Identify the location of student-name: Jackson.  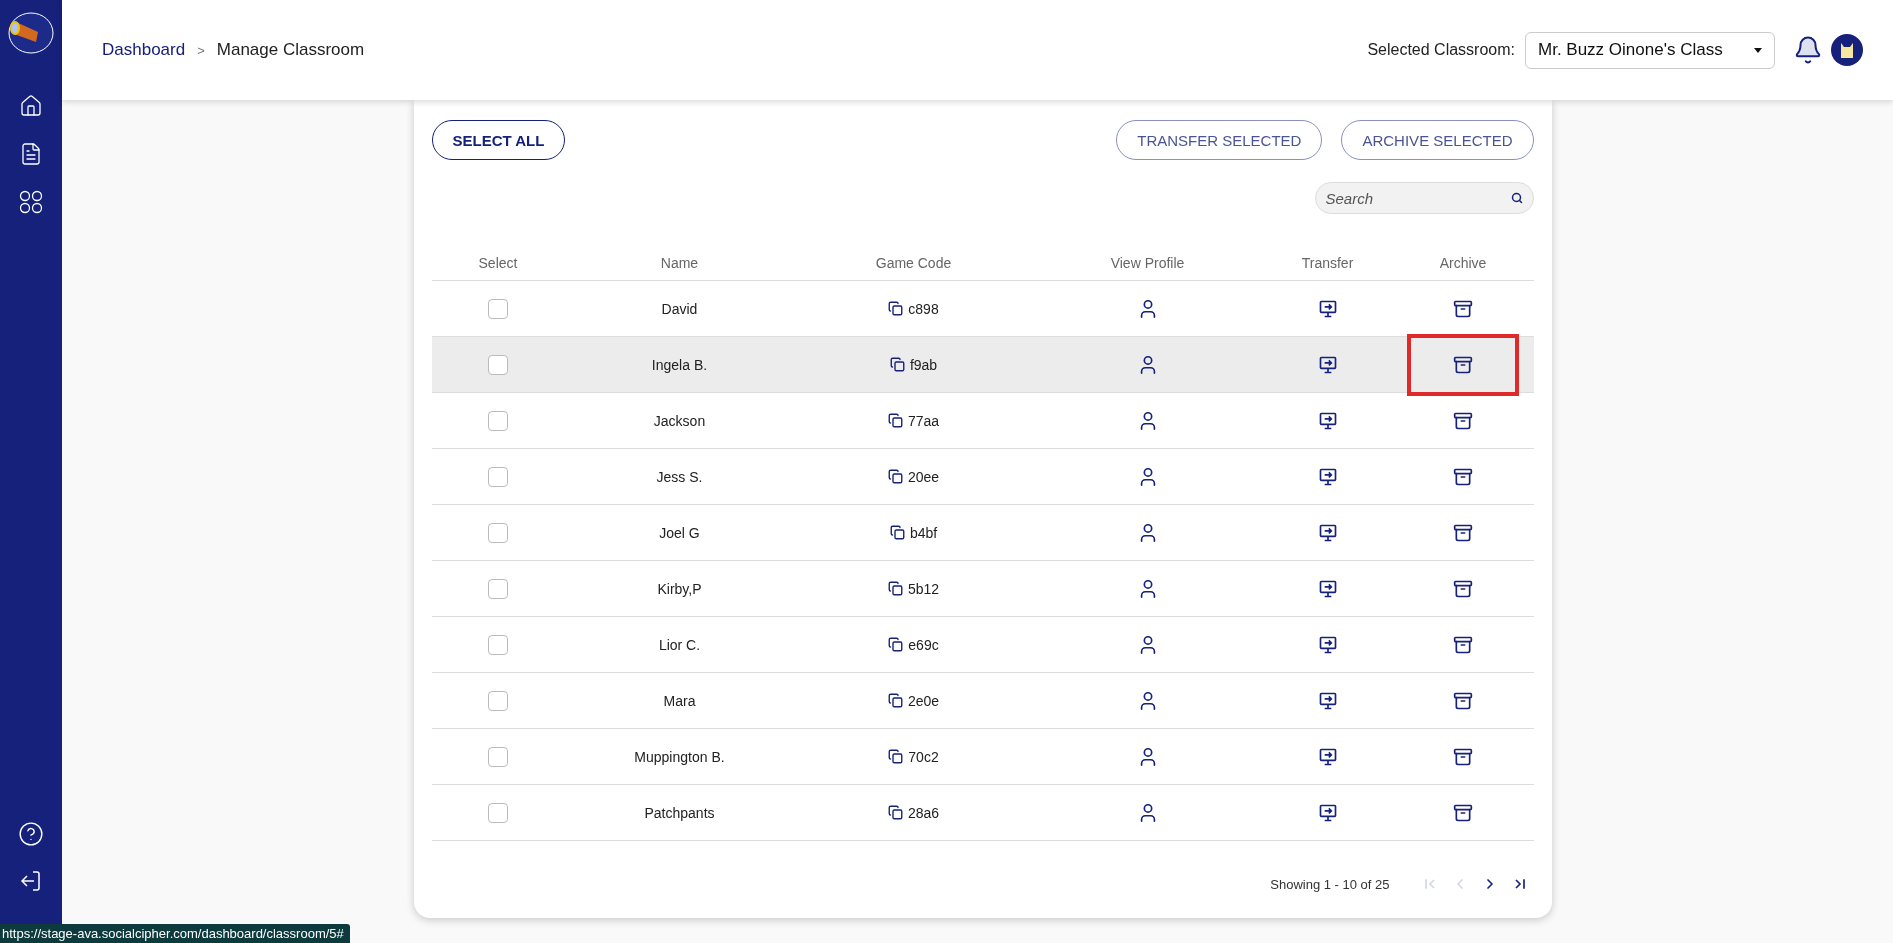
(679, 420).